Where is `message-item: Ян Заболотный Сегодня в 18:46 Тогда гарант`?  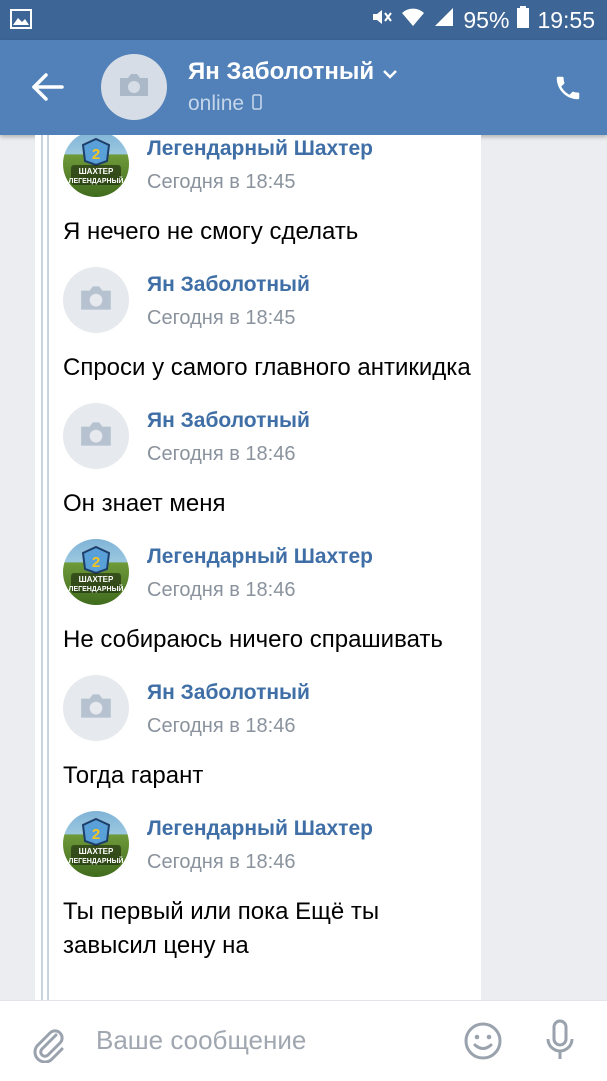 message-item: Ян Заболотный Сегодня в 18:46 Тогда гарант is located at coordinates (268, 743).